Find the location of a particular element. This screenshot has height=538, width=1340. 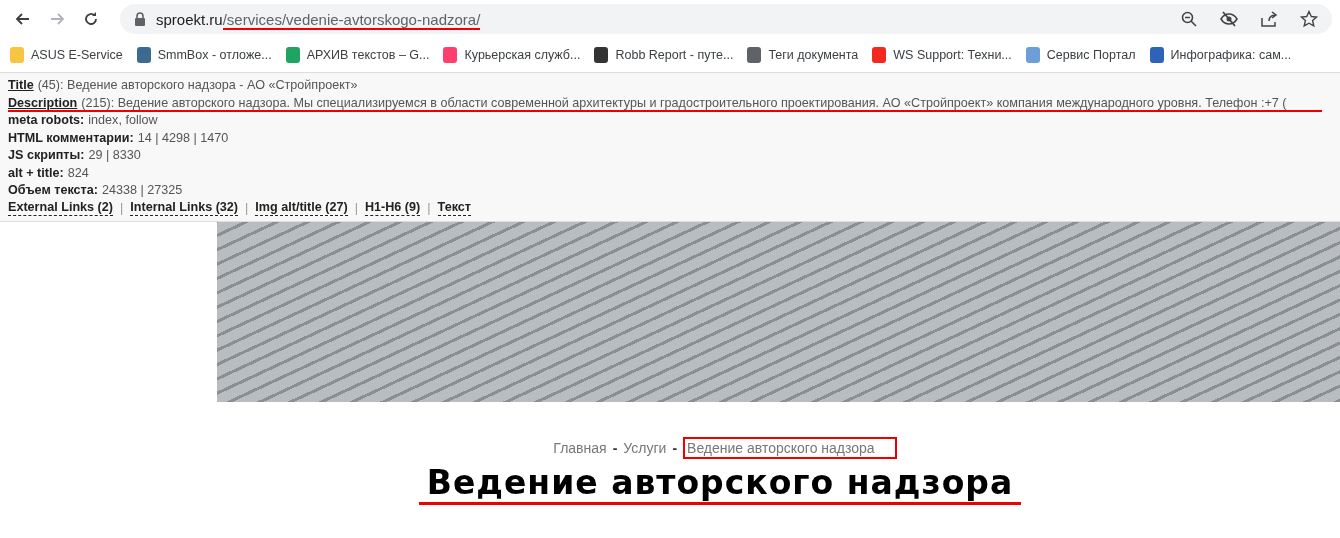

breadcrumb-current: Ведение авторского надзора is located at coordinates (790, 448).